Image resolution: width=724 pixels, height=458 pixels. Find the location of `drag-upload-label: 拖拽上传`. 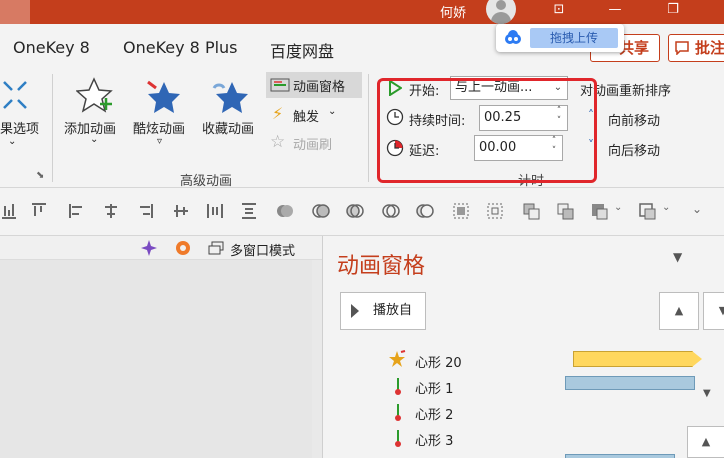

drag-upload-label: 拖拽上传 is located at coordinates (574, 38).